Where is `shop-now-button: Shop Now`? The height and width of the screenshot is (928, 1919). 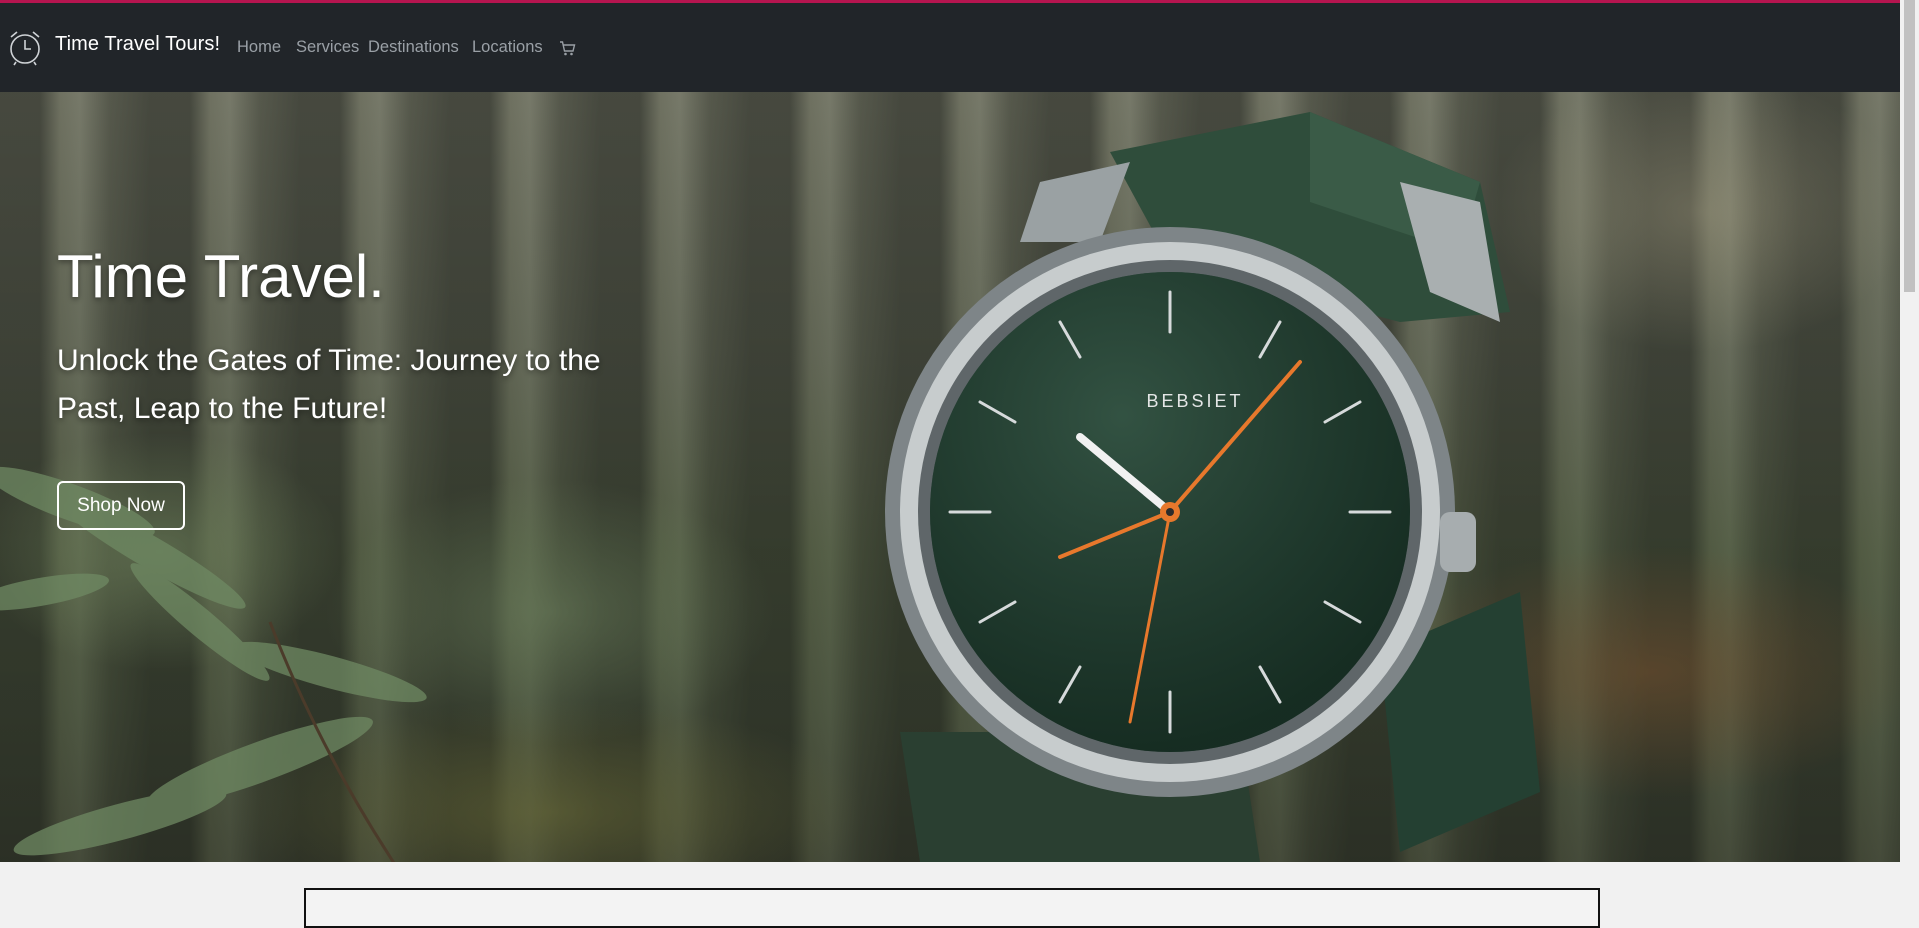
shop-now-button: Shop Now is located at coordinates (121, 505).